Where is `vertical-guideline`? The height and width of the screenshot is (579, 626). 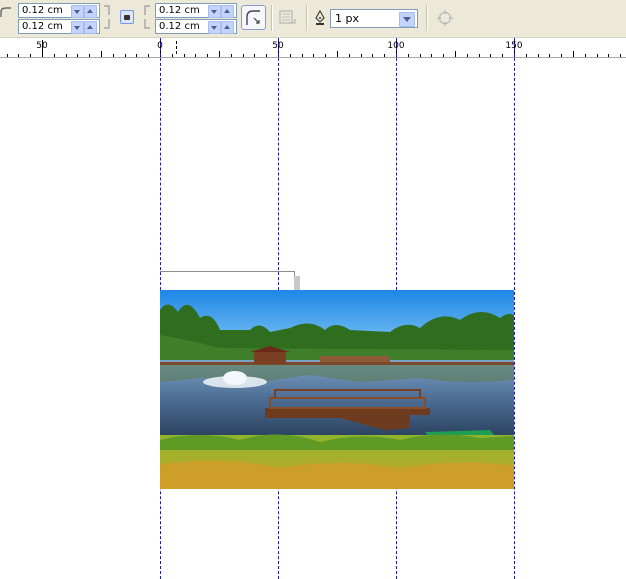
vertical-guideline is located at coordinates (514, 308).